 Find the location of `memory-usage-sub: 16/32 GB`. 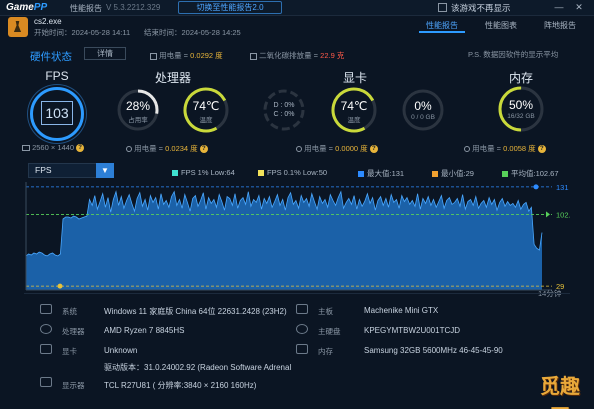

memory-usage-sub: 16/32 GB is located at coordinates (521, 116).